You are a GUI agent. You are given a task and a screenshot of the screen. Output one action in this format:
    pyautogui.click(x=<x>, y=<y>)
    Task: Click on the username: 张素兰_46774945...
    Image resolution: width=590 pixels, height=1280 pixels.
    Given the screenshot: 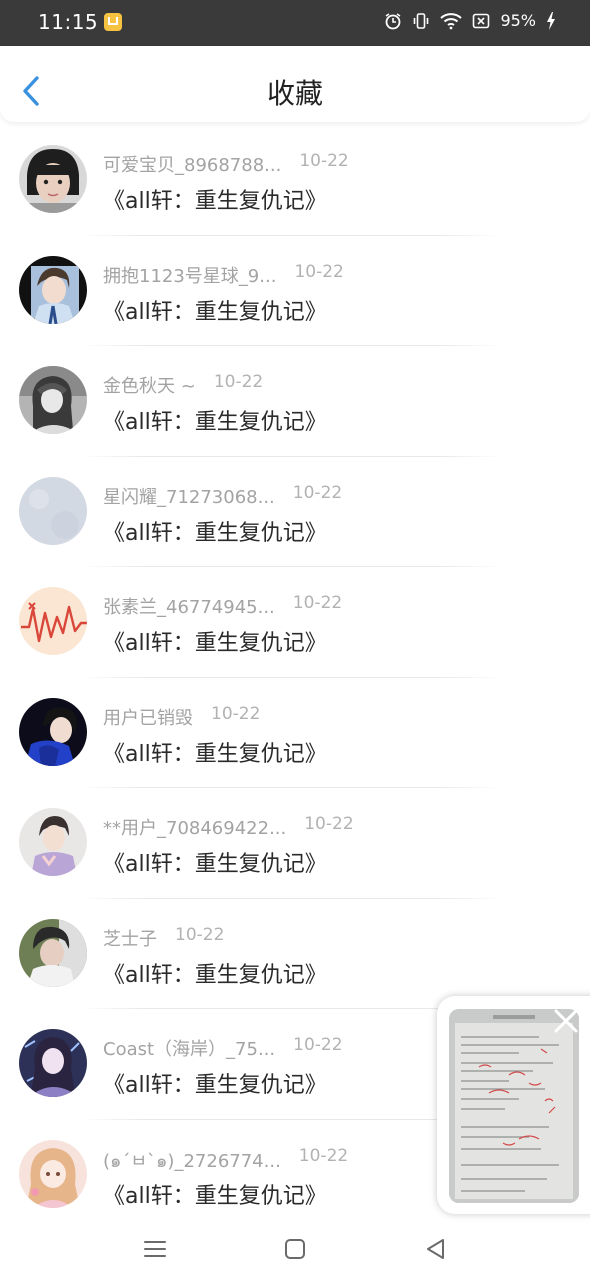 What is the action you would take?
    pyautogui.click(x=189, y=607)
    